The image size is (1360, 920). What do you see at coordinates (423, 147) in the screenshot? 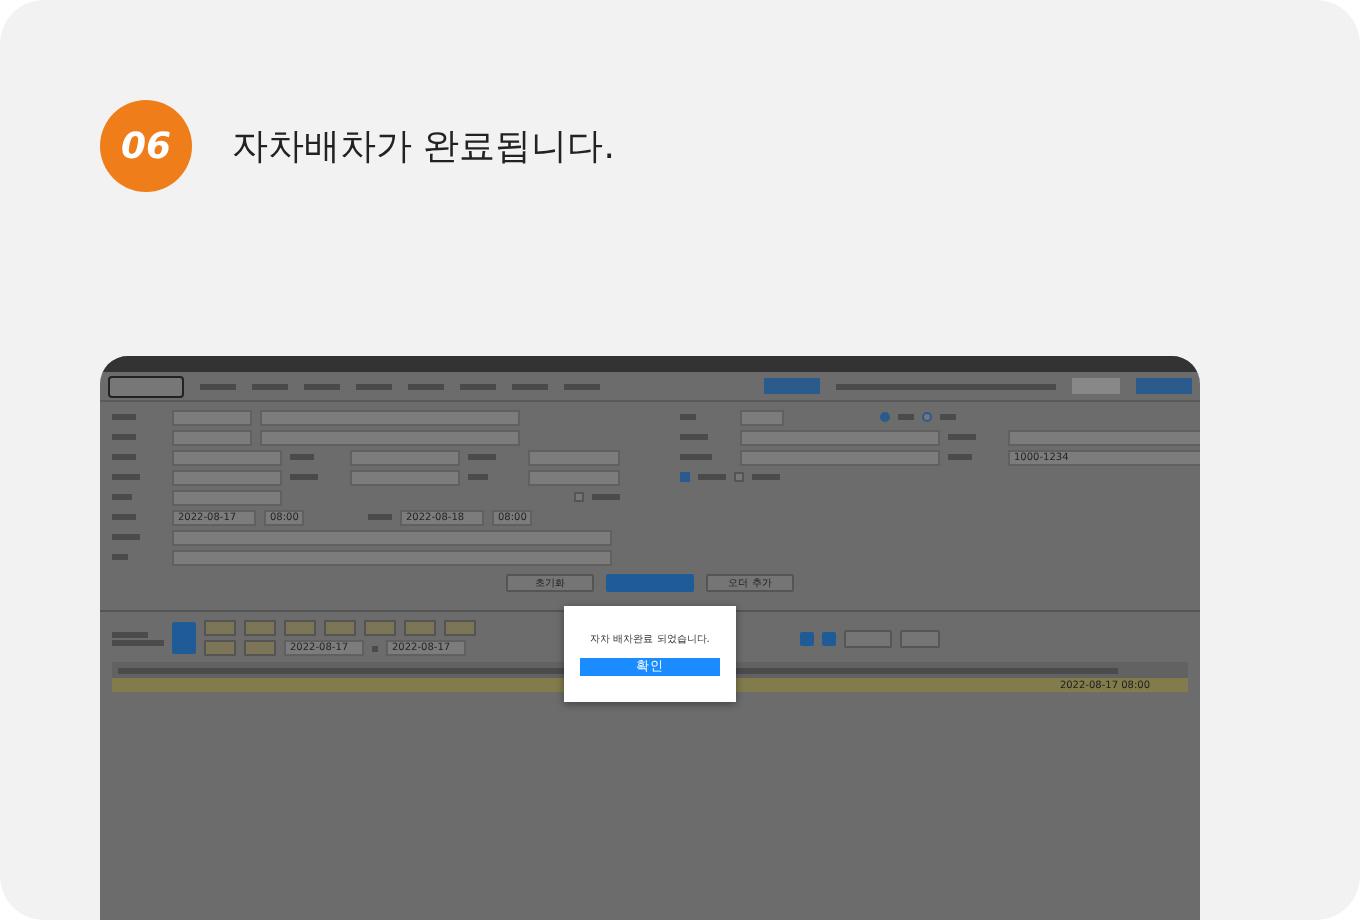
I see `step-title: 자차배차가 완료됩니다.` at bounding box center [423, 147].